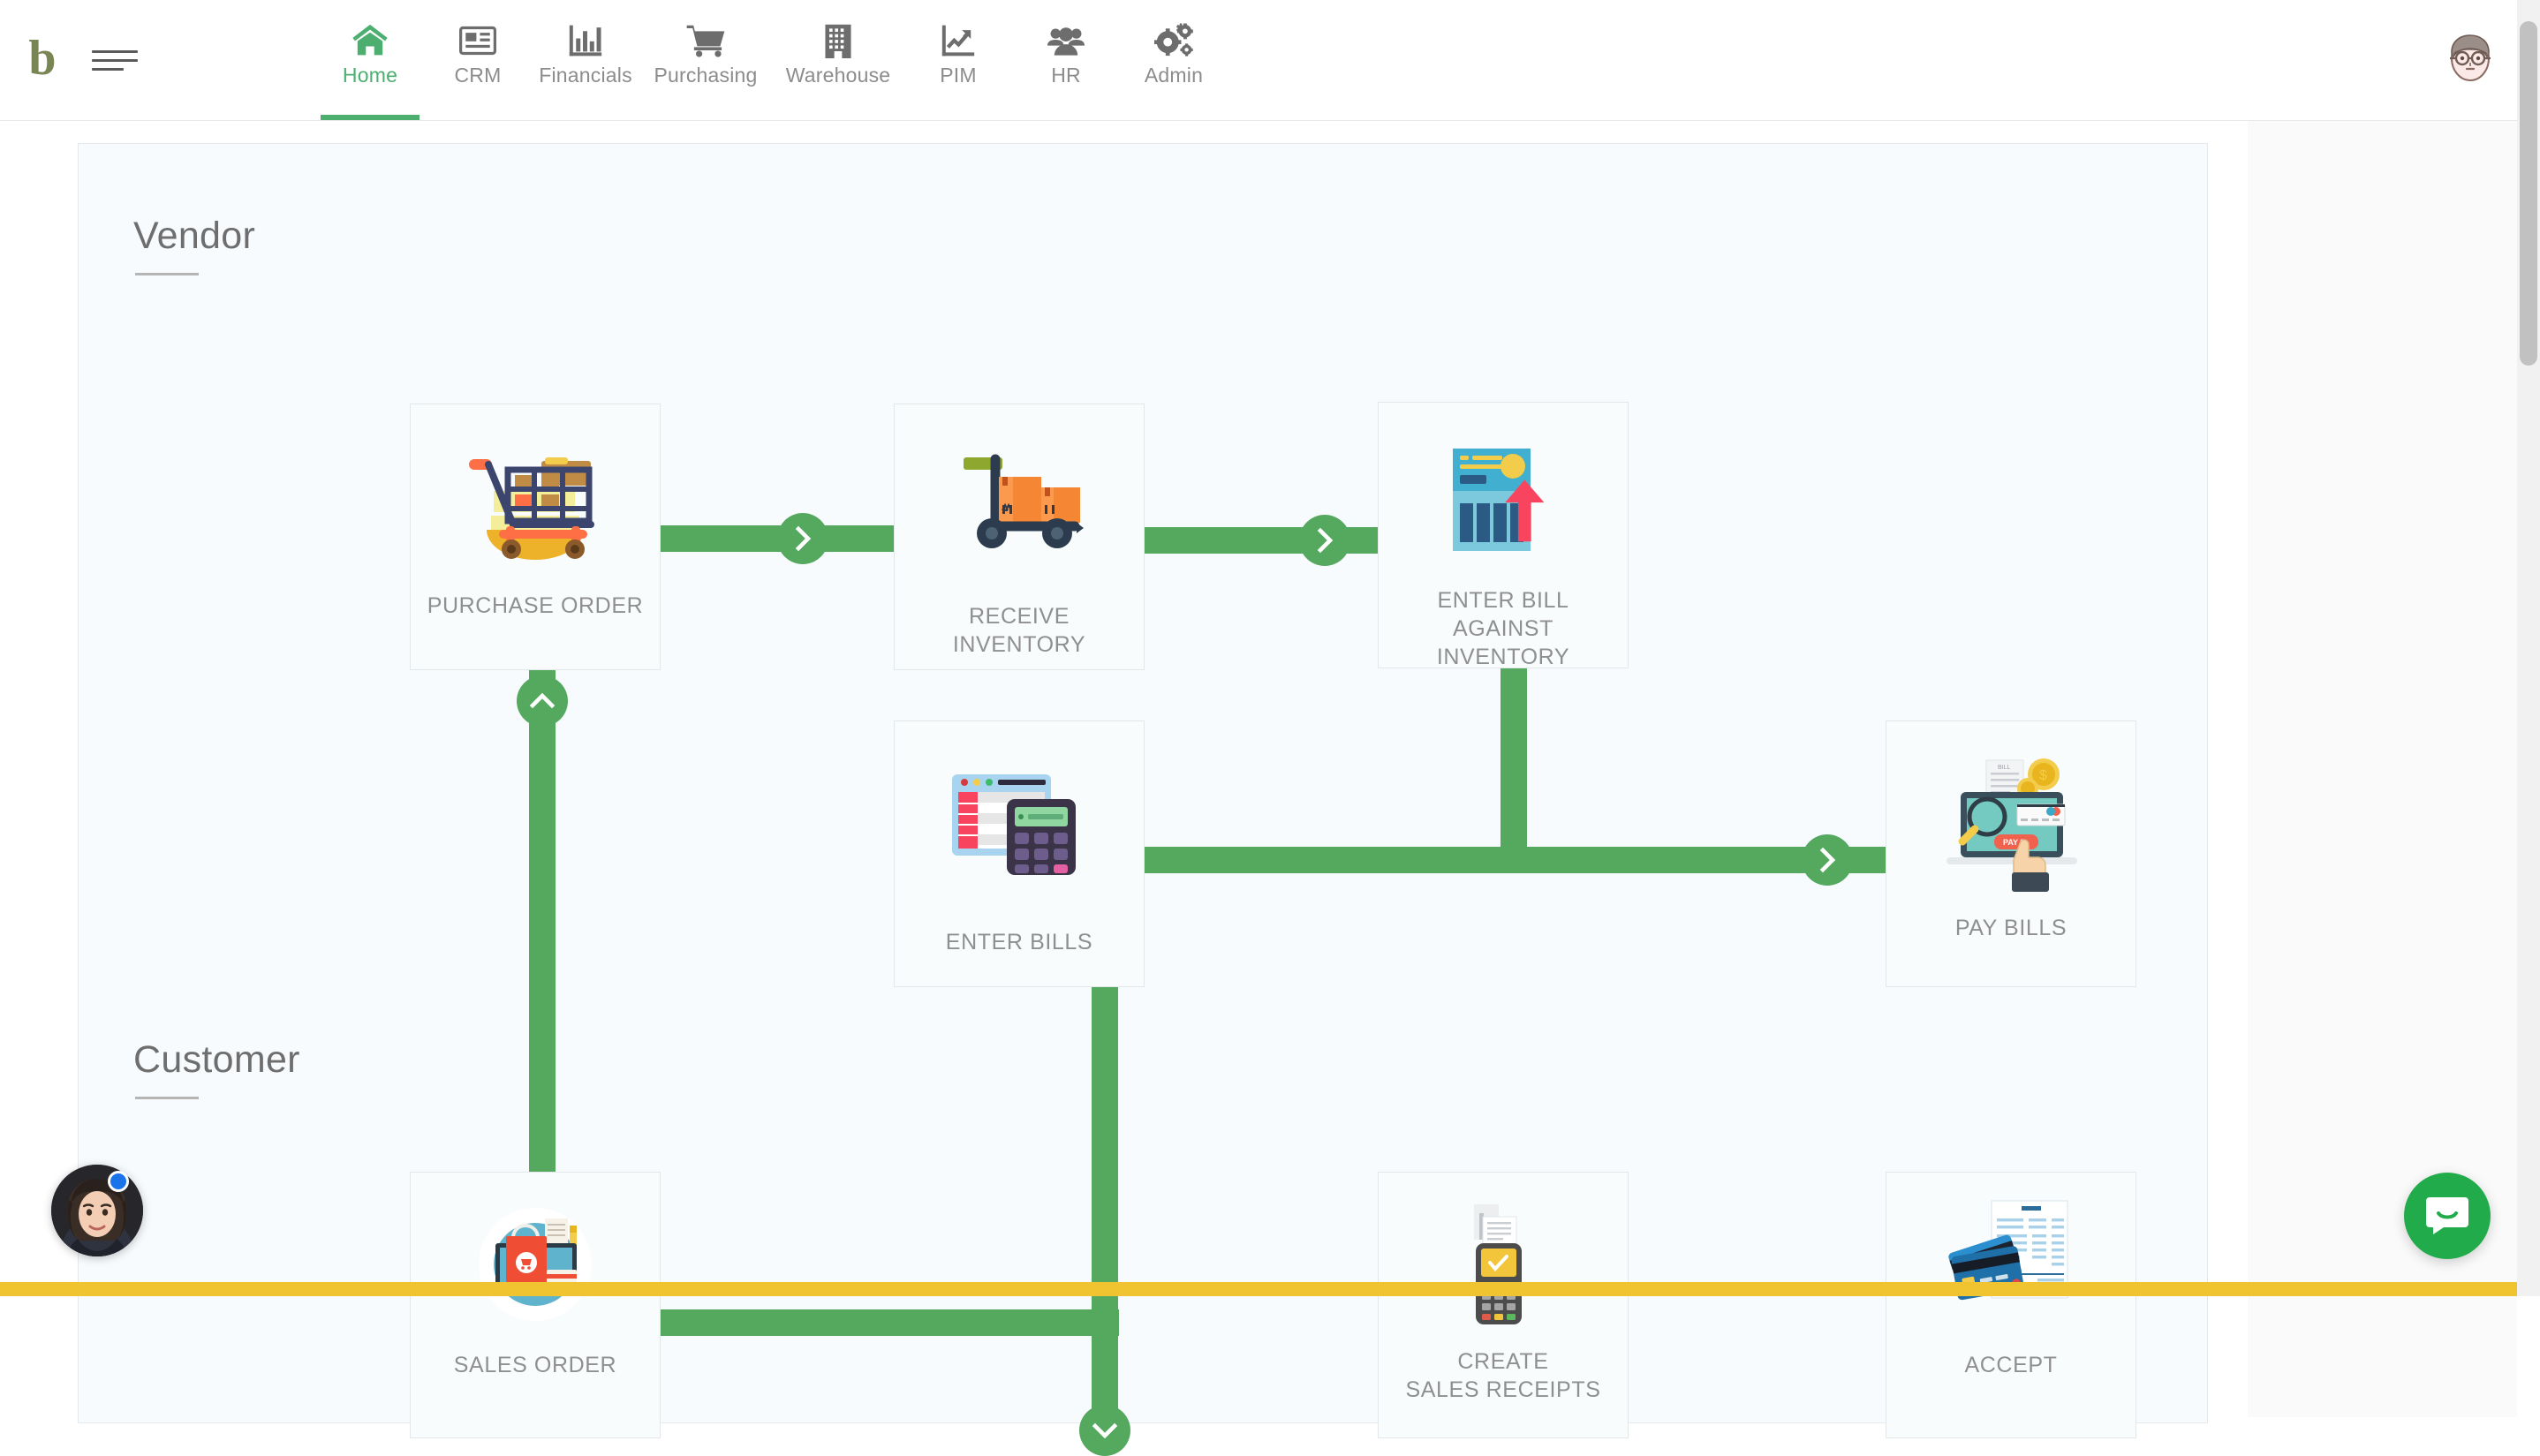  Describe the element at coordinates (1019, 942) in the screenshot. I see `card-label: ENTER BILLS` at that location.